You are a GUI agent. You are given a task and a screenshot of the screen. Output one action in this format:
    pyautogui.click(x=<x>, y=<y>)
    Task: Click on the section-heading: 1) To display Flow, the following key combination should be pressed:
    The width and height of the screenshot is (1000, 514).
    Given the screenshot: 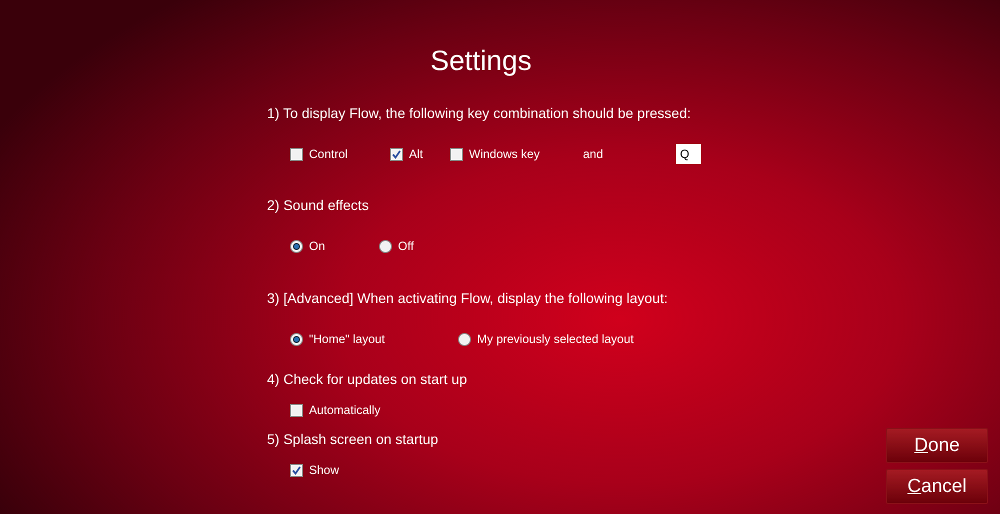 What is the action you would take?
    pyautogui.click(x=479, y=113)
    